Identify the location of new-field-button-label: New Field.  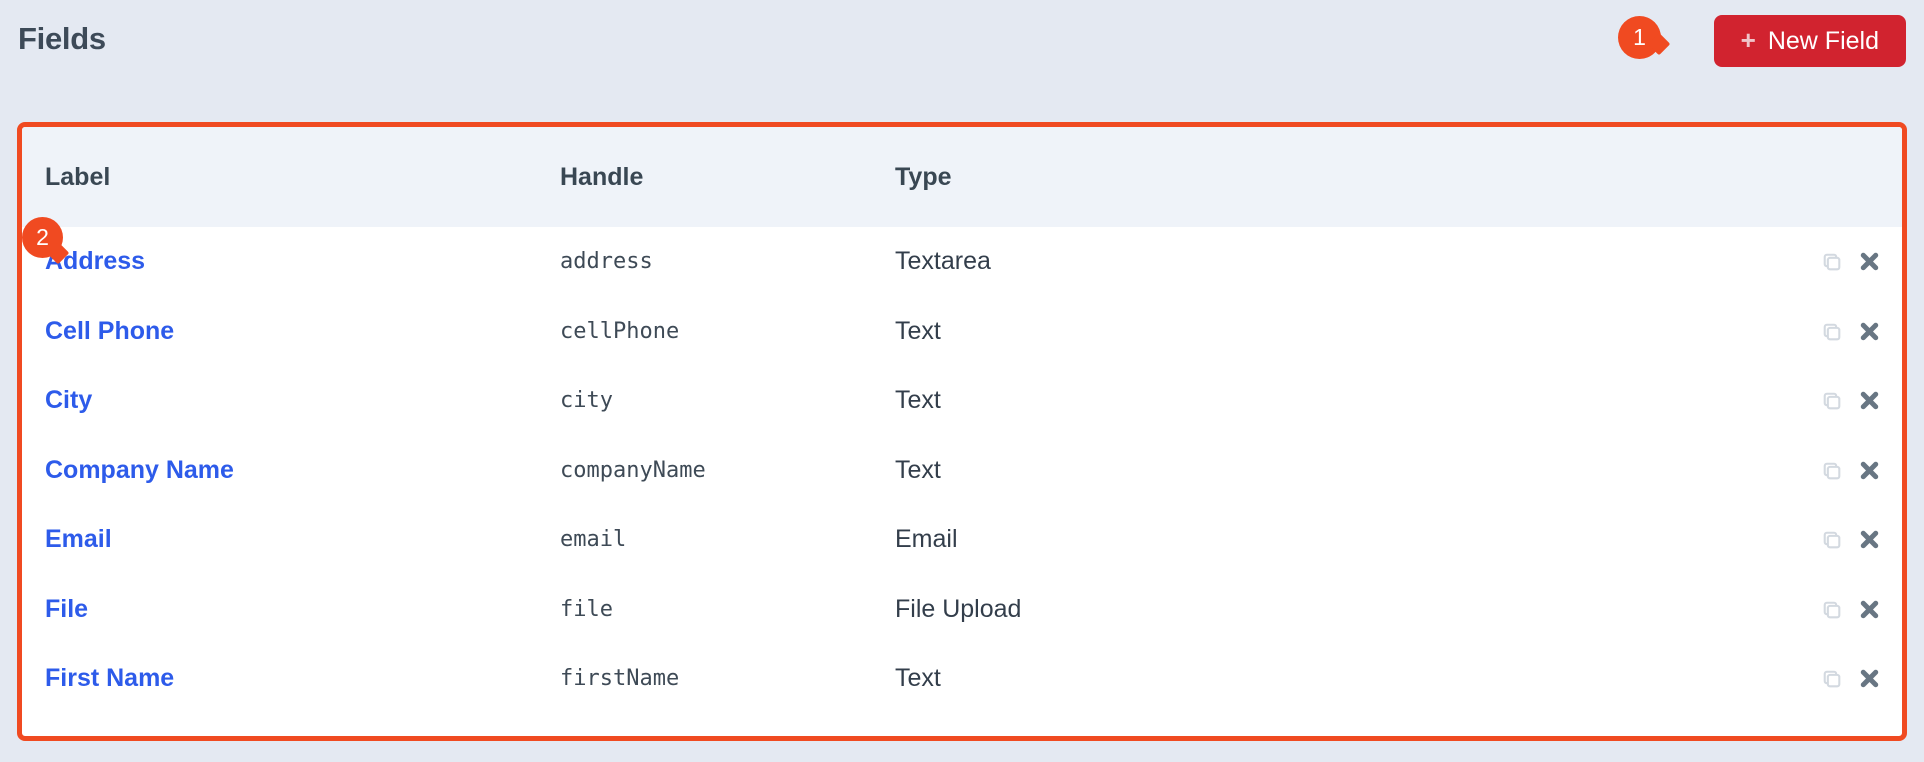
(1823, 40).